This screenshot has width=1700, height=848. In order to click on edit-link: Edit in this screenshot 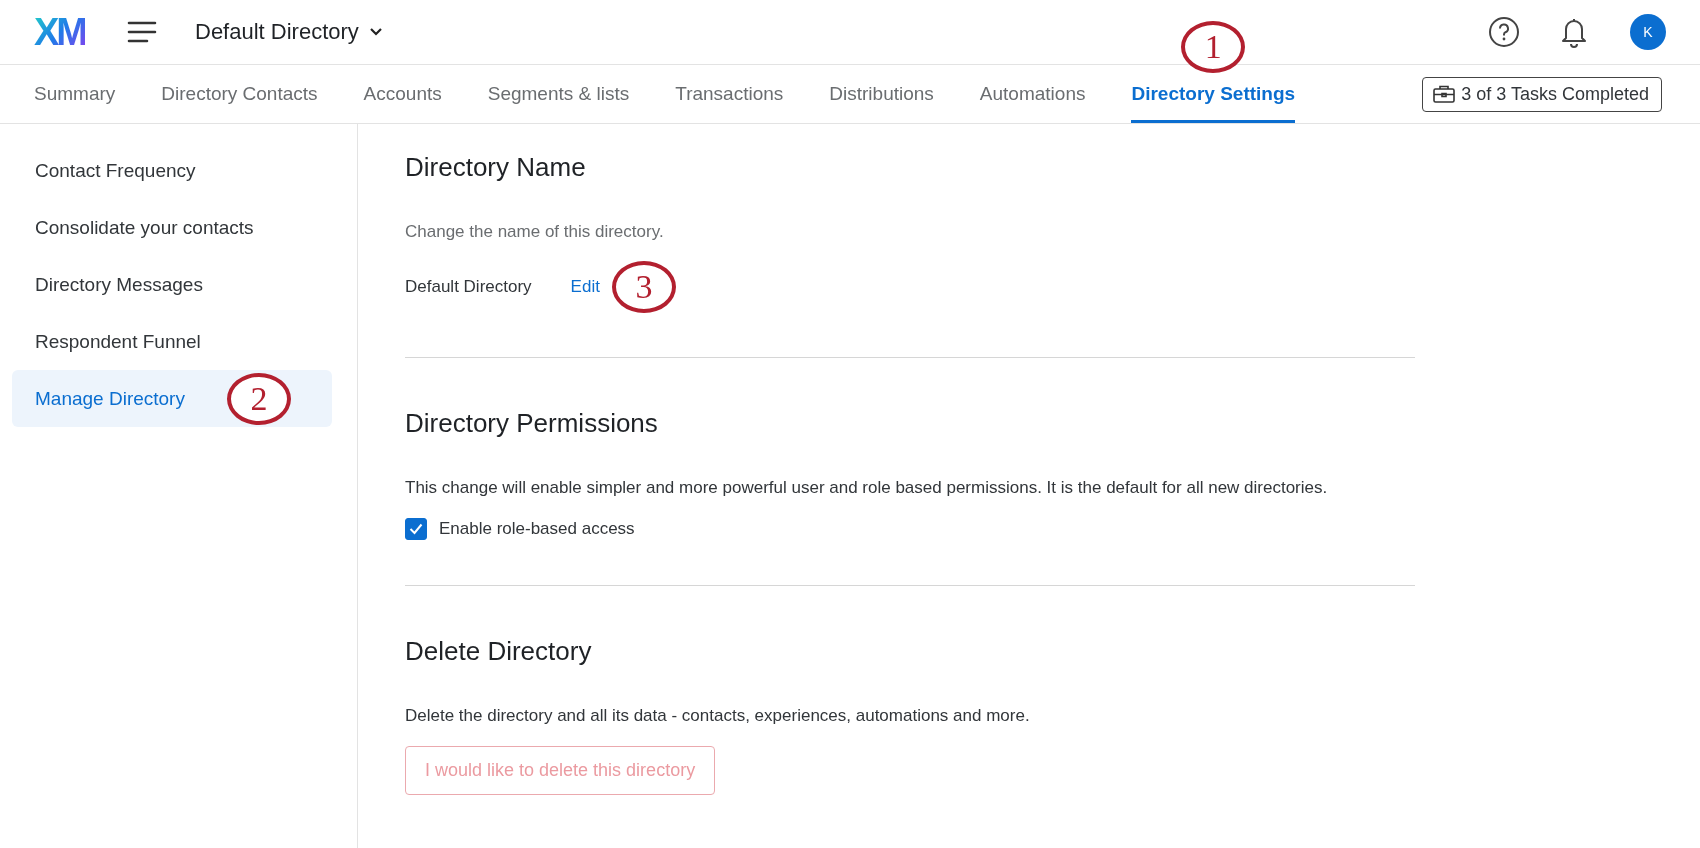, I will do `click(585, 287)`.